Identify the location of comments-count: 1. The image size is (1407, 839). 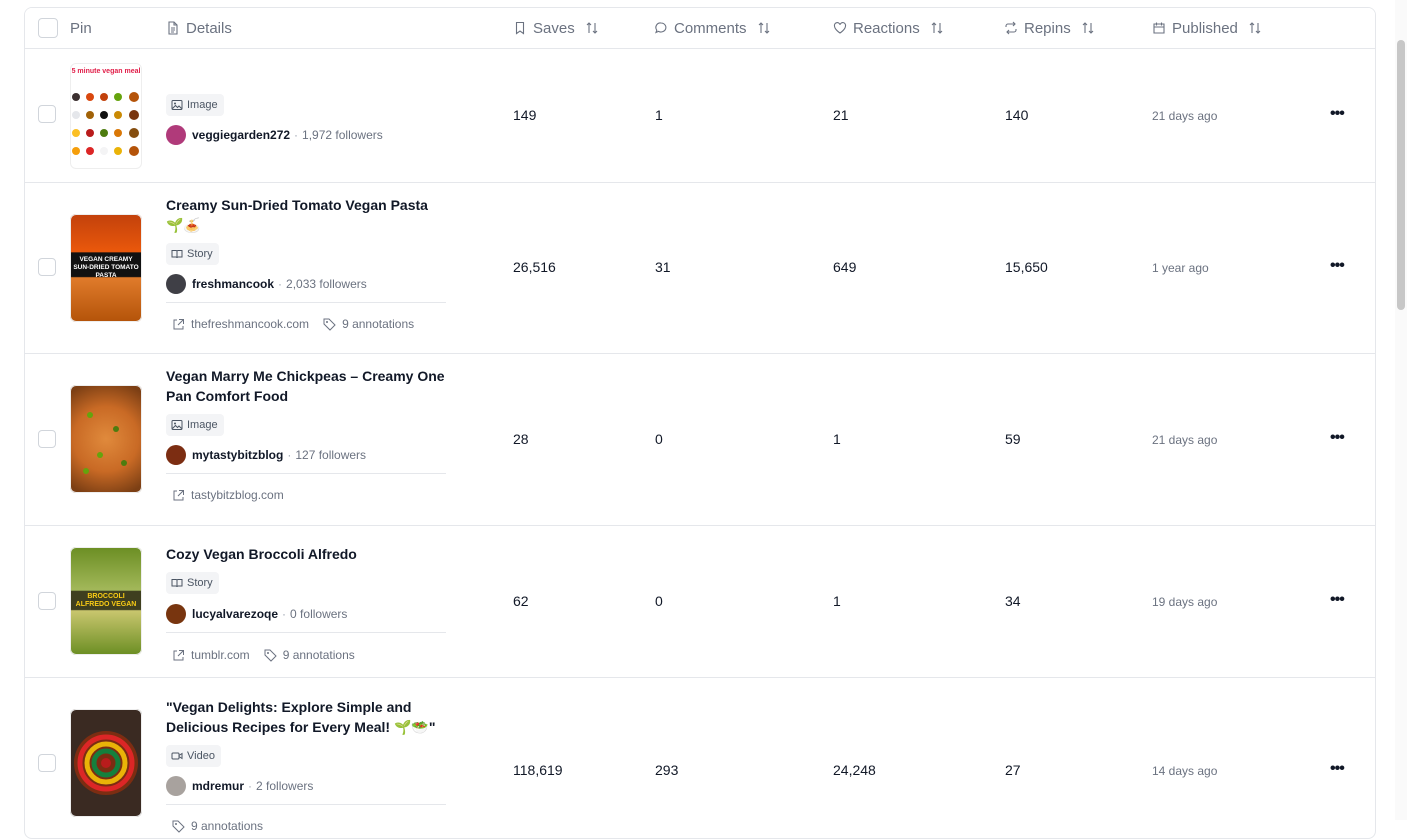
(659, 115).